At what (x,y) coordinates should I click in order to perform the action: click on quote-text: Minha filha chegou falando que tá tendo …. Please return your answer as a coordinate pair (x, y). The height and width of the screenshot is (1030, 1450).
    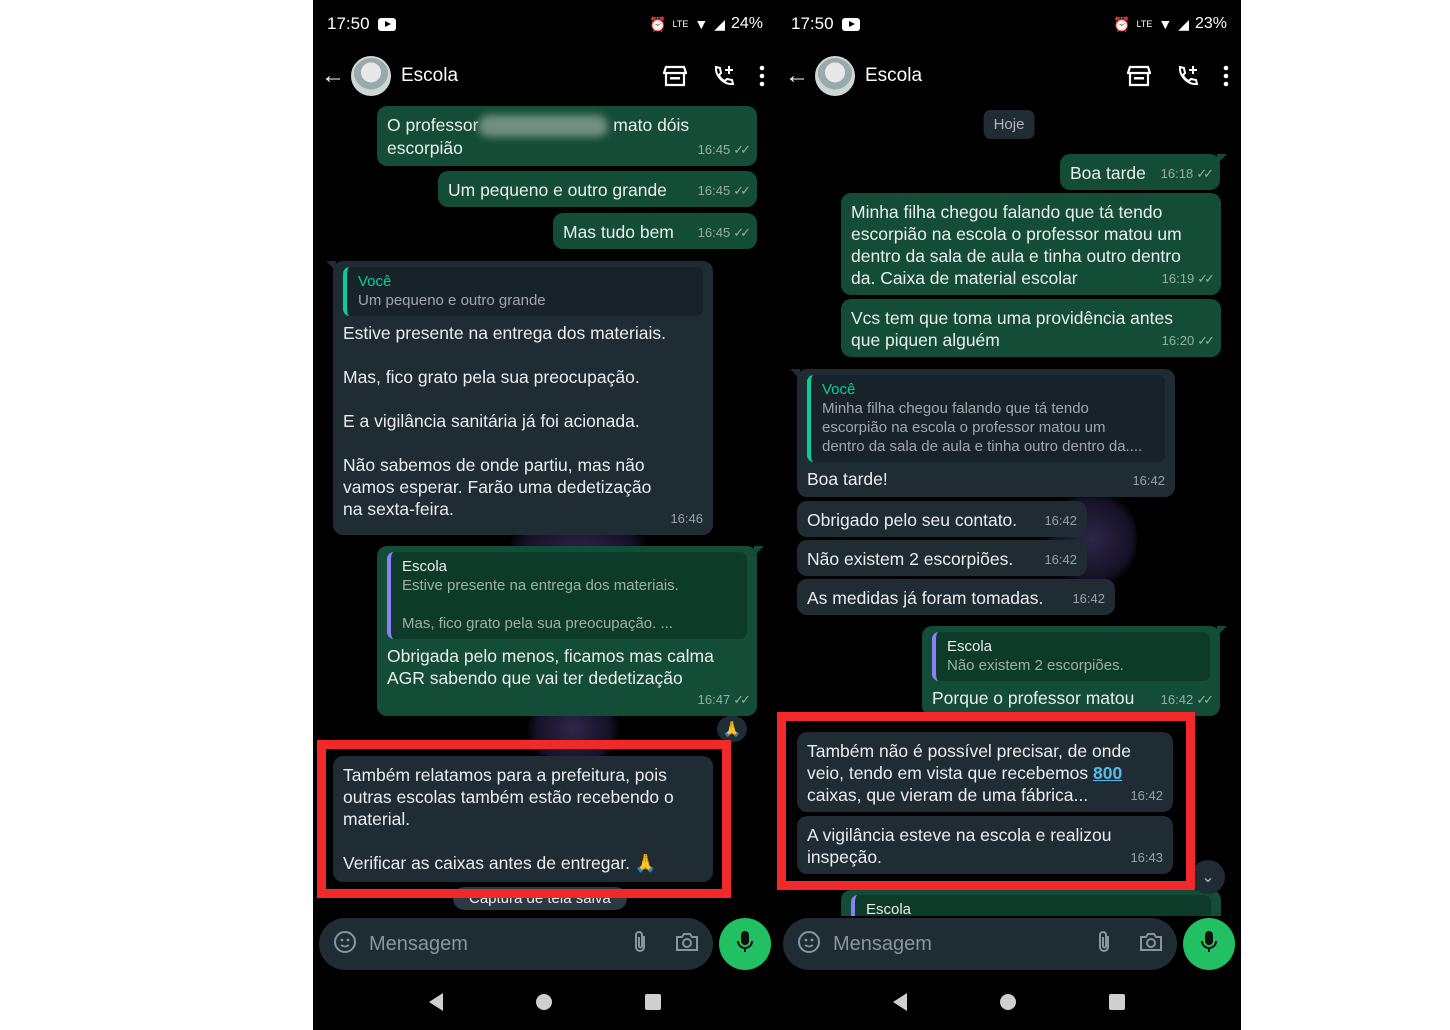
    Looking at the image, I should click on (982, 427).